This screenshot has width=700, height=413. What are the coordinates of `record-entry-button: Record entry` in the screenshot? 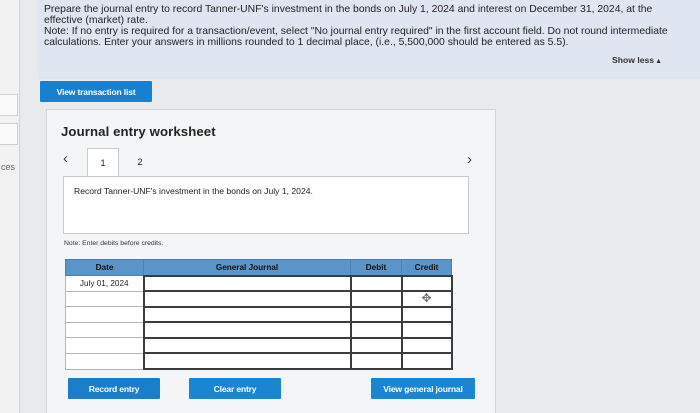 It's located at (114, 388).